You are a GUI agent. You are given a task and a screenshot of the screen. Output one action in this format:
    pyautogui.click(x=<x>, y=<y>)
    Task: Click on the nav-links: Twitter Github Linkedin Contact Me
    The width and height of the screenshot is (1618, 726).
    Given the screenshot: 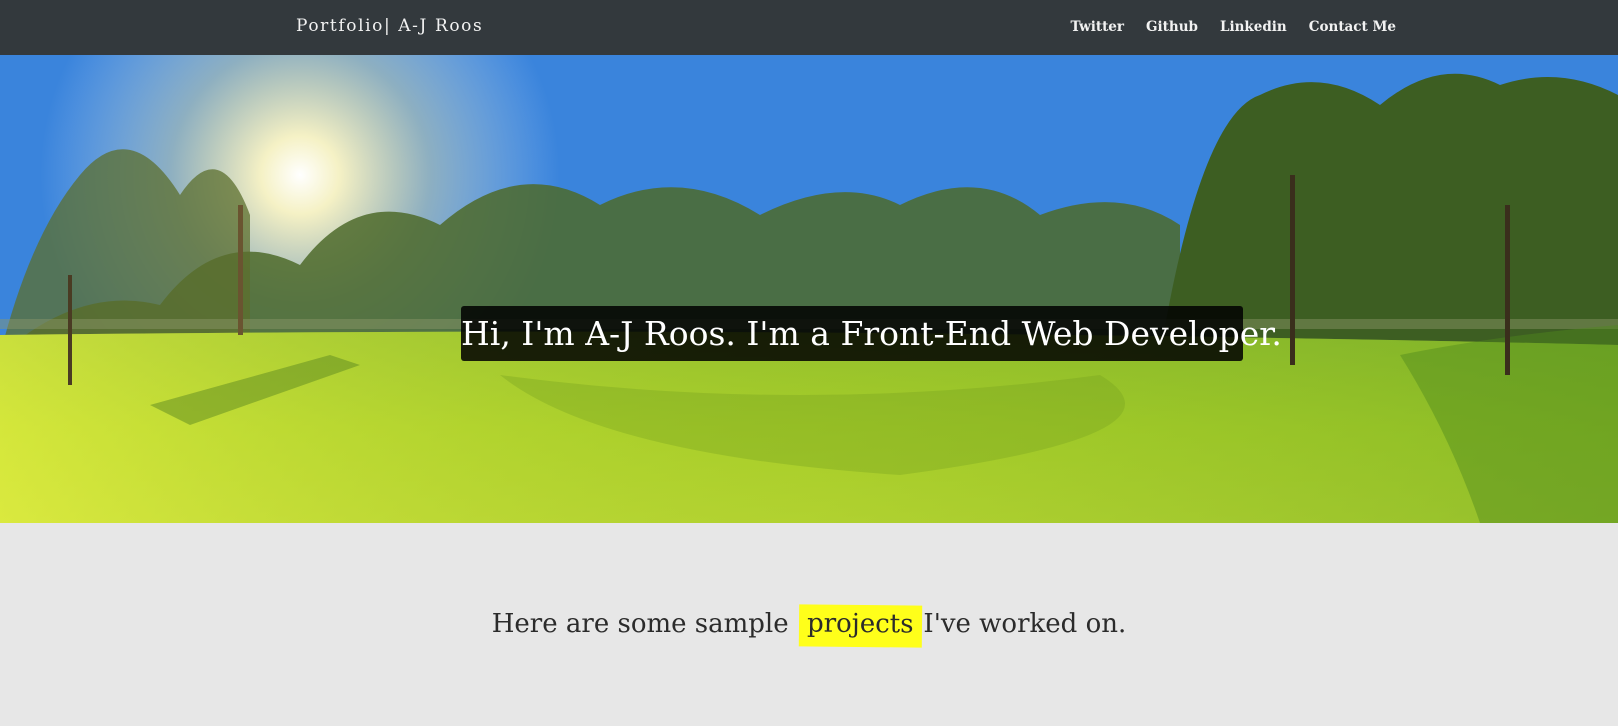 What is the action you would take?
    pyautogui.click(x=1233, y=27)
    